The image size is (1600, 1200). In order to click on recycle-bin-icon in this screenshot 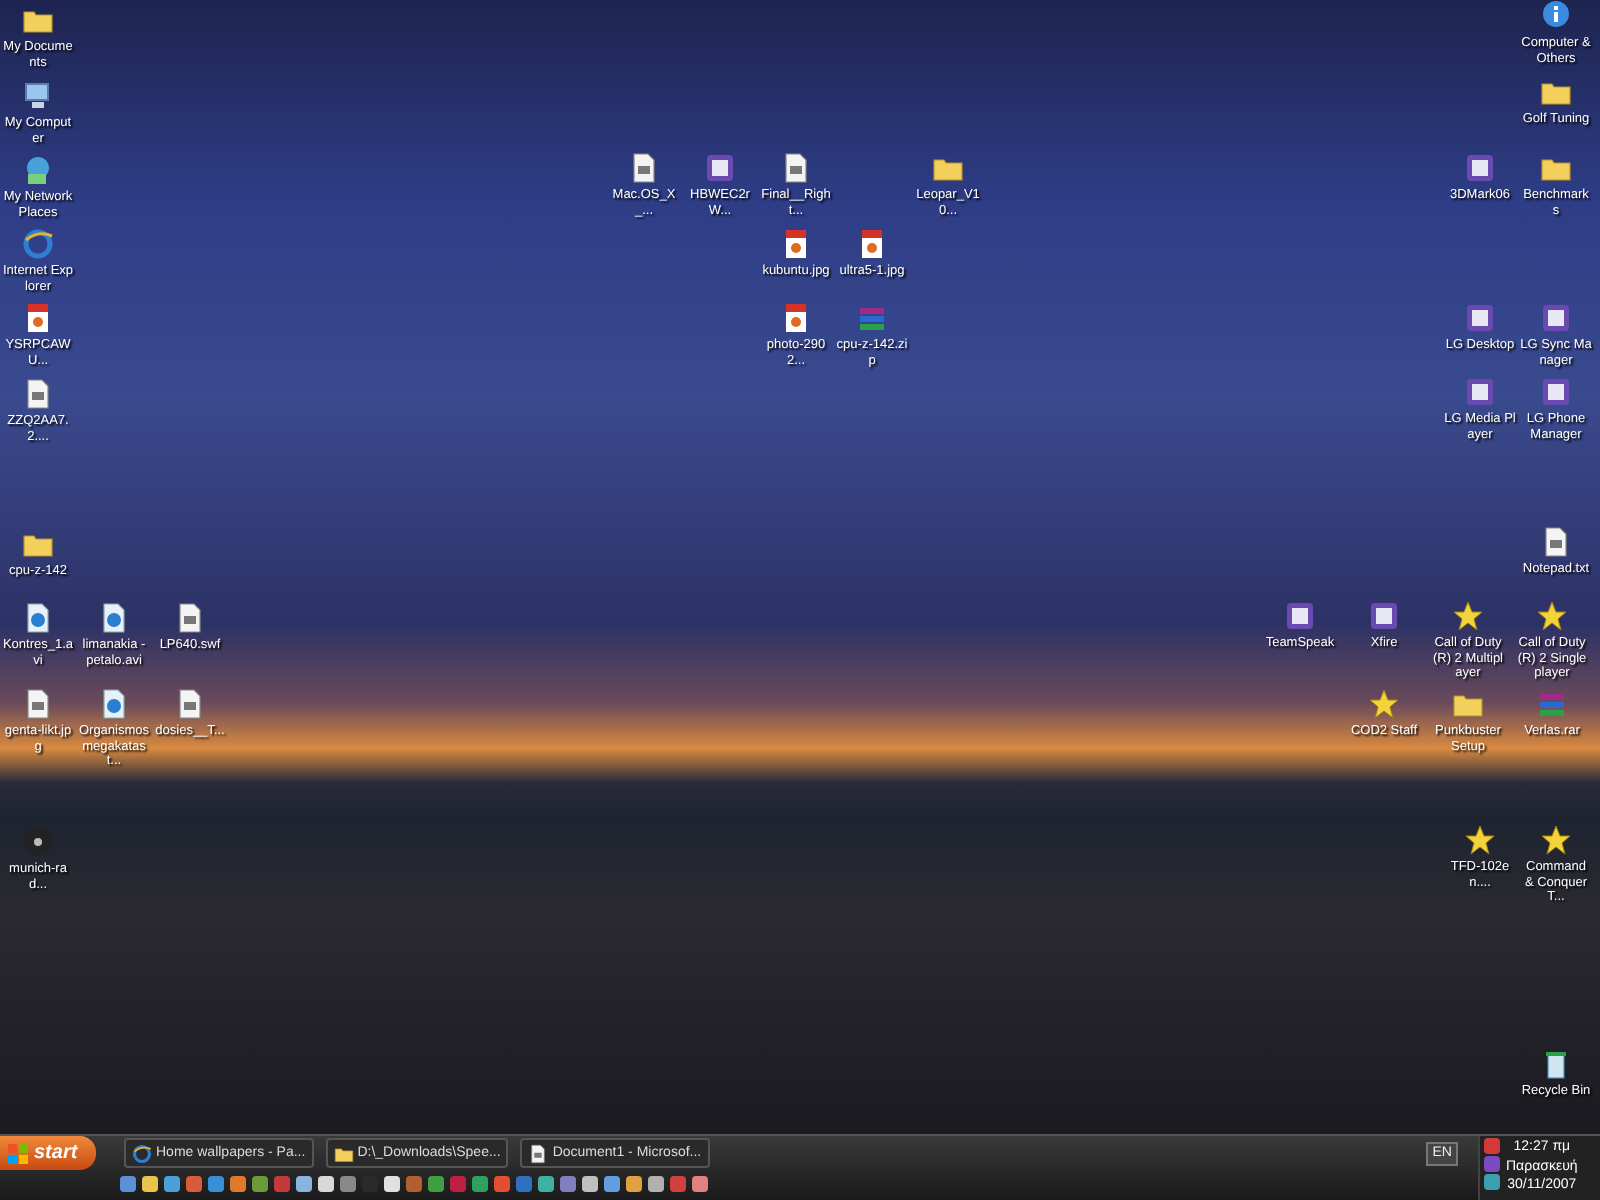, I will do `click(1556, 1064)`.